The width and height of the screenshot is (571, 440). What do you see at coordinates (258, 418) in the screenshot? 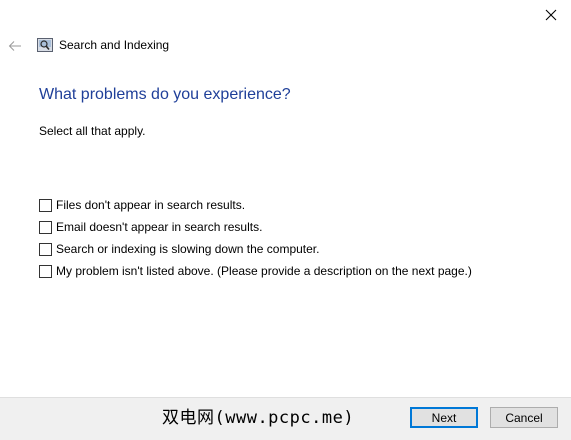
I see `watermark: 双电网(www.pcpc.me)` at bounding box center [258, 418].